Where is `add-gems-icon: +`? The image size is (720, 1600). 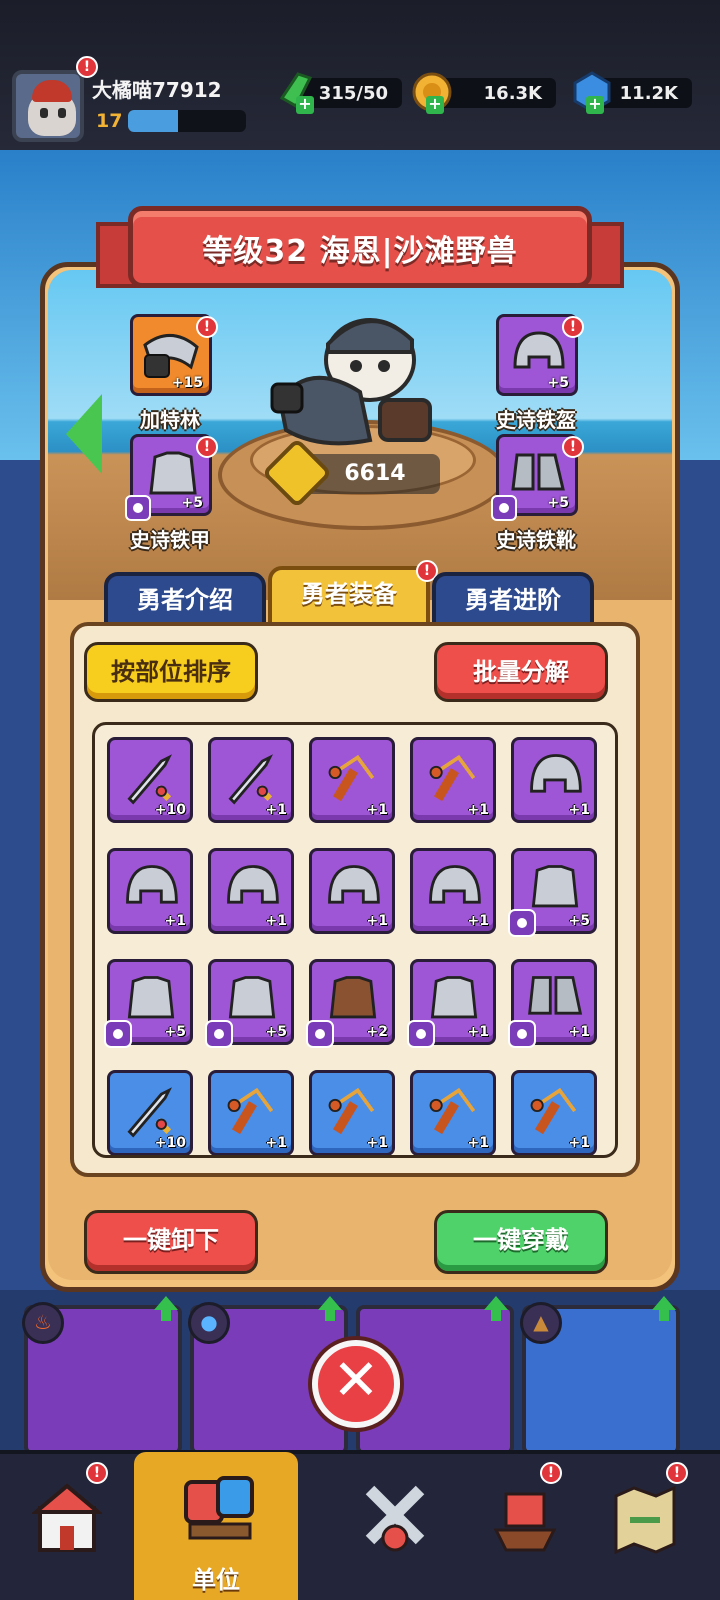
add-gems-icon: + is located at coordinates (595, 105).